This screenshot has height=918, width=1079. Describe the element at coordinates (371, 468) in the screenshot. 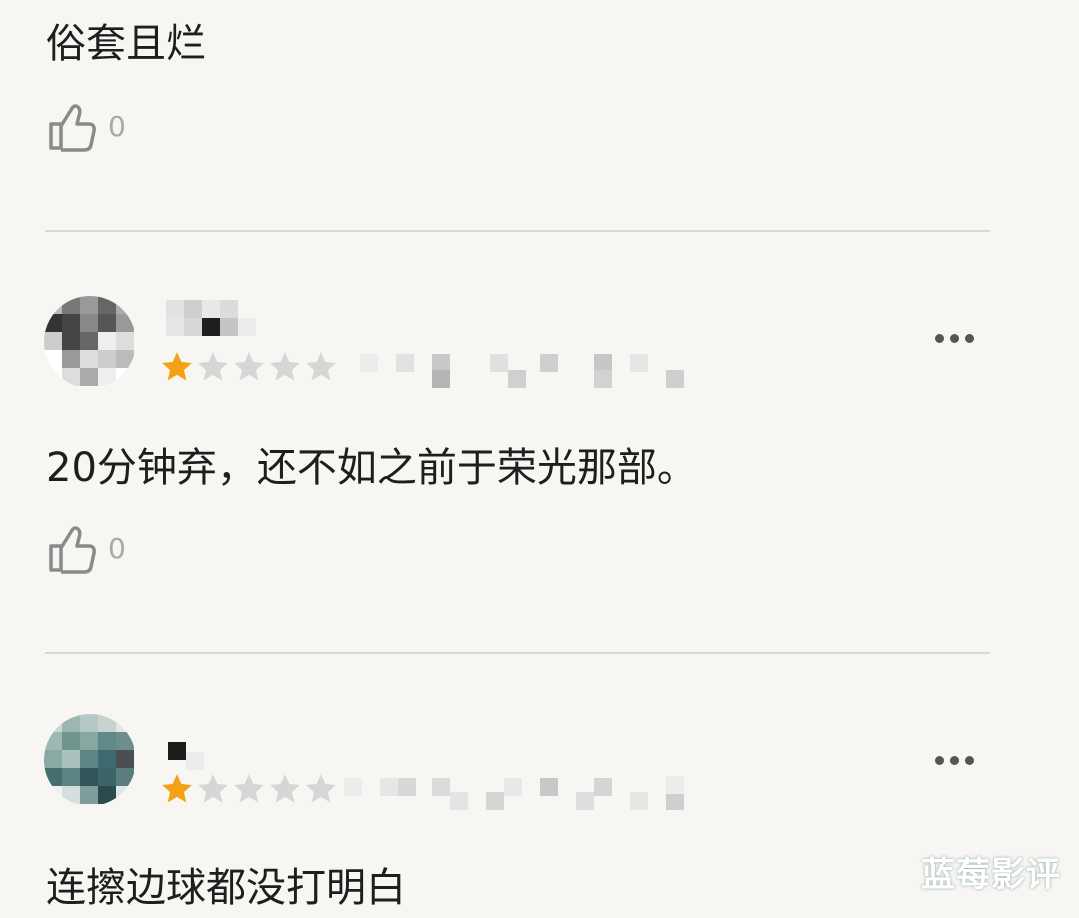

I see `comment-text: 20分钟弃，还不如之前于荣光那部。` at that location.